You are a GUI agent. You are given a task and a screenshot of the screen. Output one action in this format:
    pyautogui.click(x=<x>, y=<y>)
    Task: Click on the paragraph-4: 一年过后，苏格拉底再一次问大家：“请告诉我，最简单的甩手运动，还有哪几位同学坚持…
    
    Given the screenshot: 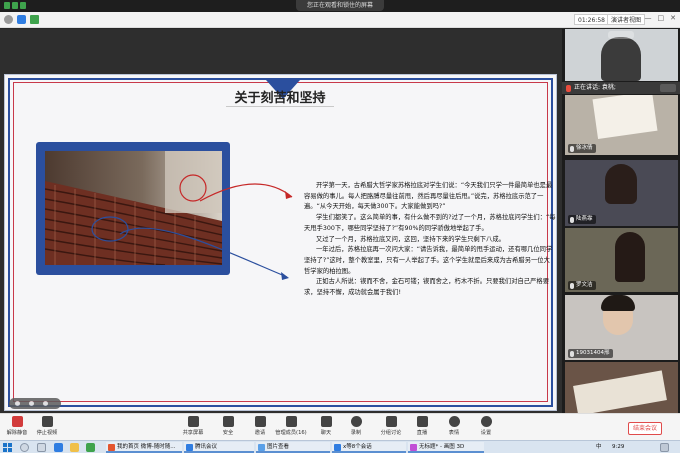 What is the action you would take?
    pyautogui.click(x=428, y=260)
    